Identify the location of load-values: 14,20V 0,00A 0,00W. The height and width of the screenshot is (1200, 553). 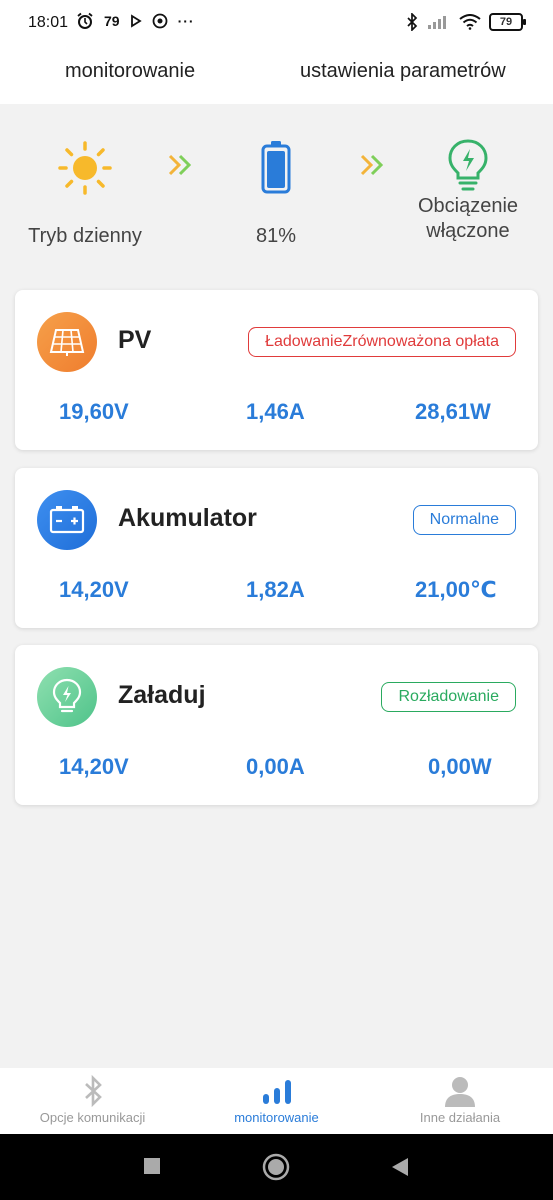
(276, 769).